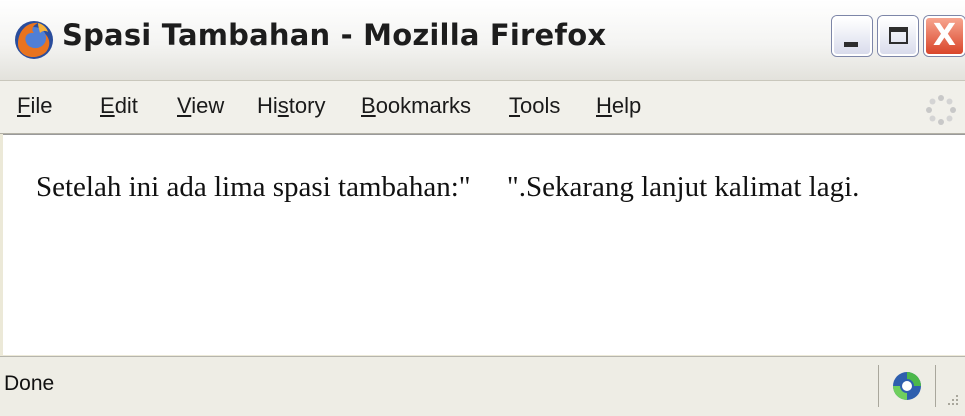  Describe the element at coordinates (283, 105) in the screenshot. I see `menu-history-mnemonic: s` at that location.